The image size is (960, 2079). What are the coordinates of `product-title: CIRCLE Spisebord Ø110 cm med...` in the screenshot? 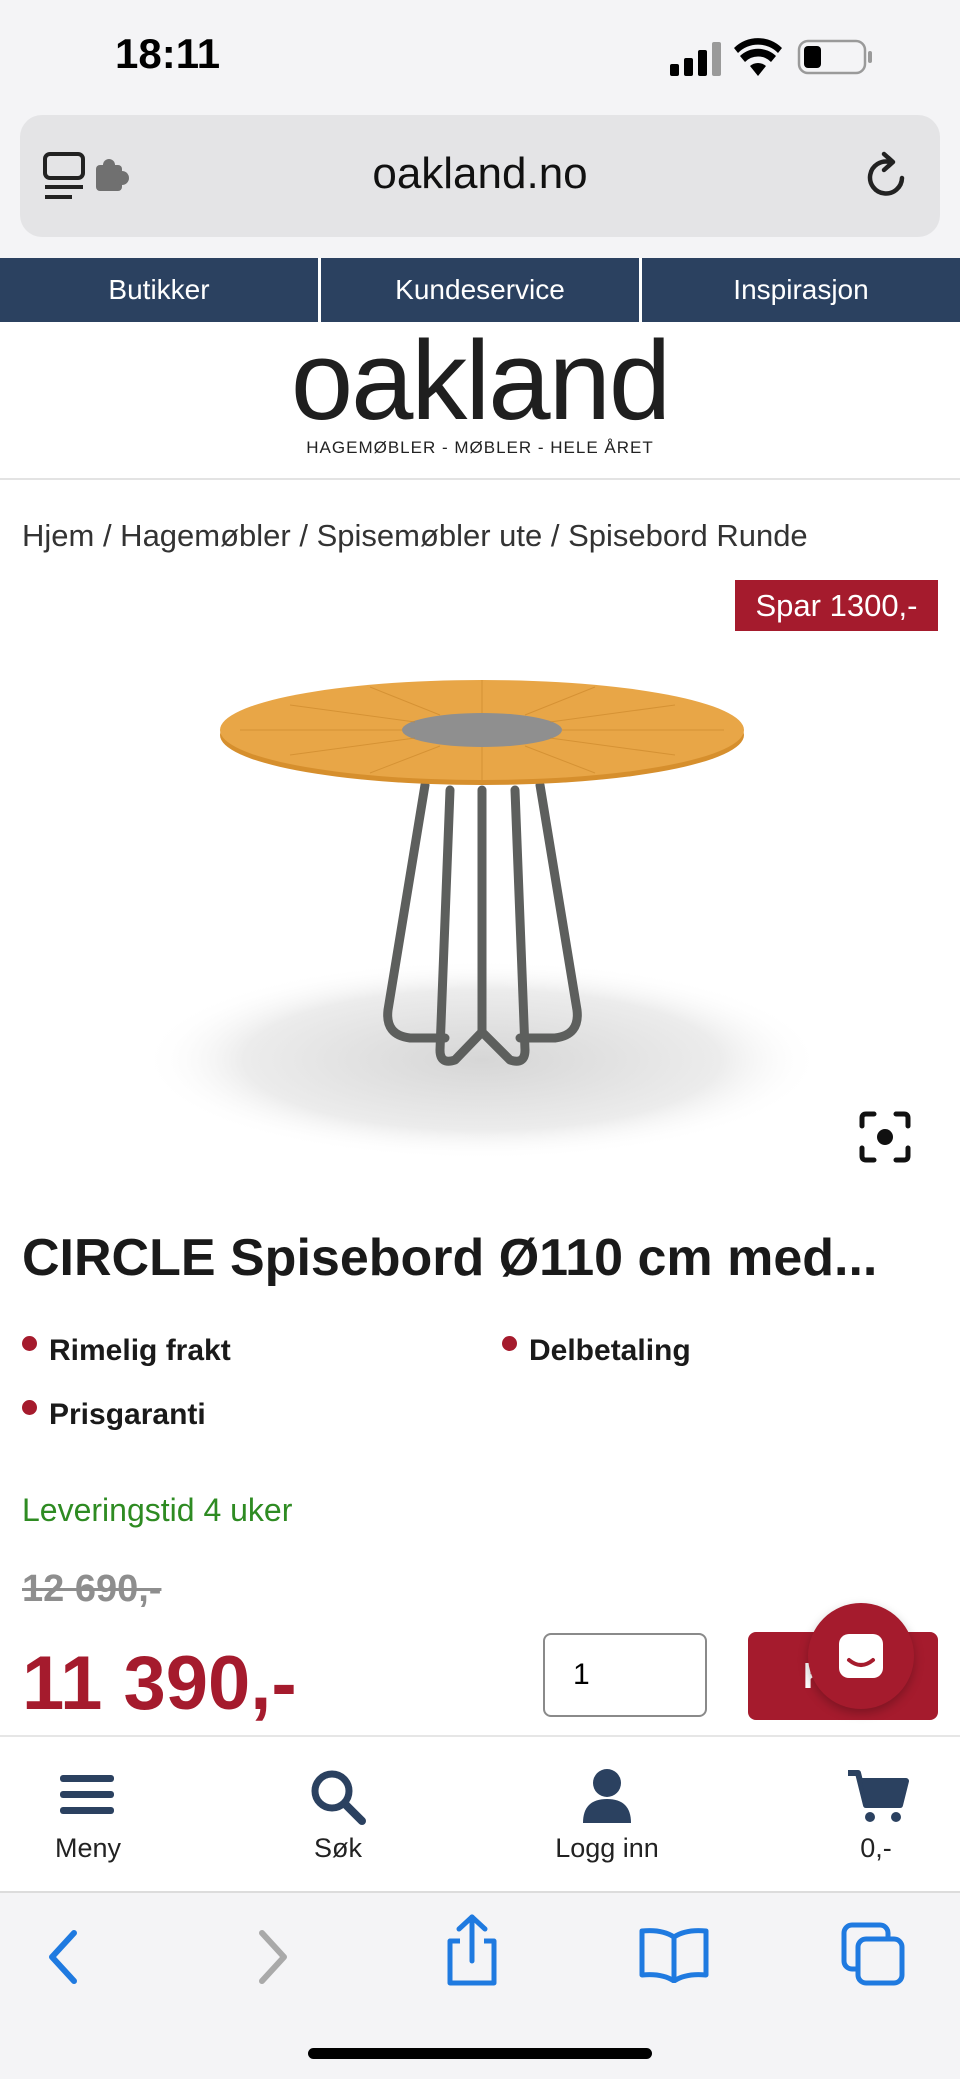 It's located at (450, 1258).